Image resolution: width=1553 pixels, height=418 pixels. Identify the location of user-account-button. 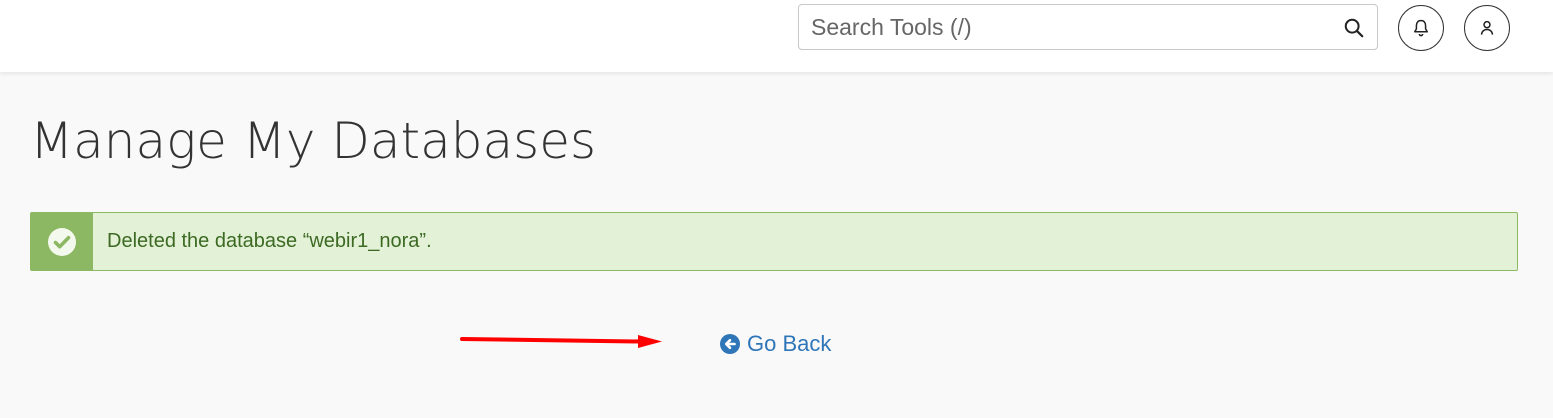
(1487, 28).